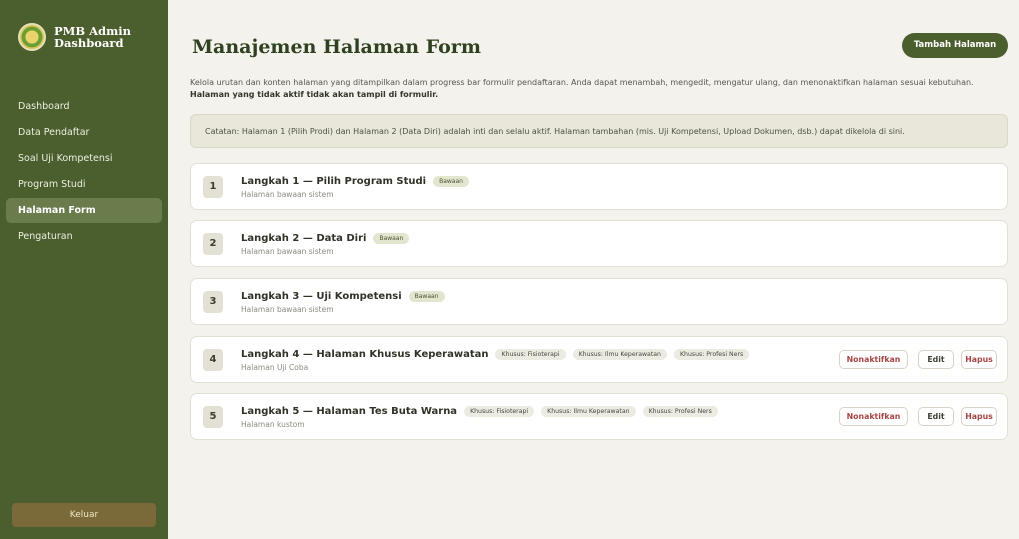  Describe the element at coordinates (304, 238) in the screenshot. I see `step-title: Langkah 2 — Data Diri` at that location.